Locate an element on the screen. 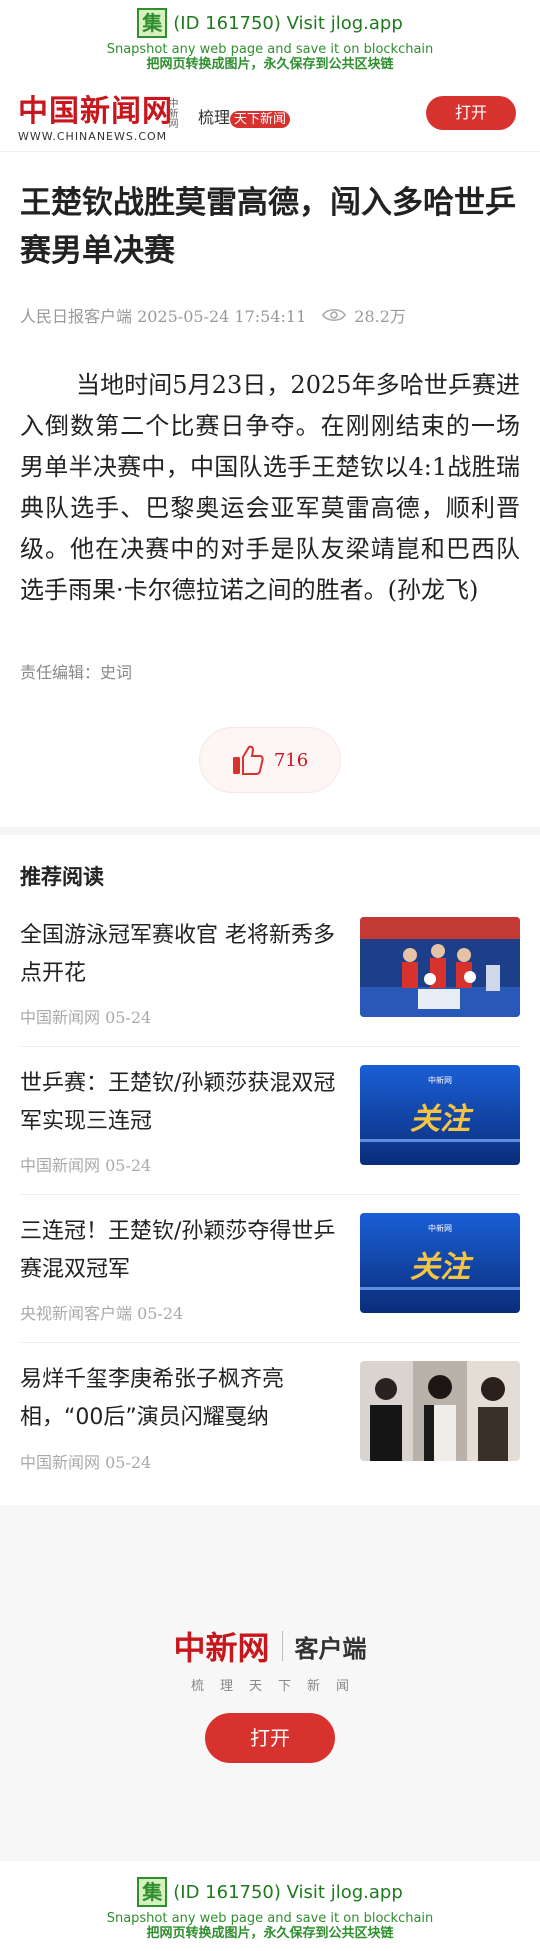 This screenshot has height=1951, width=540. like-button: 716 is located at coordinates (270, 760).